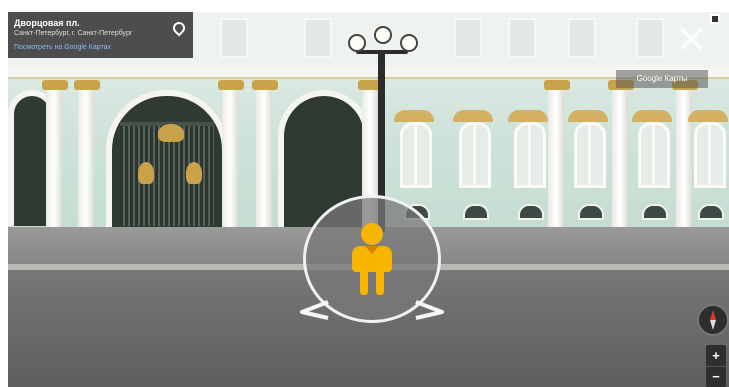  Describe the element at coordinates (73, 33) in the screenshot. I see `place-address: Санкт-Петербург, г. Санкт-Петербург` at that location.